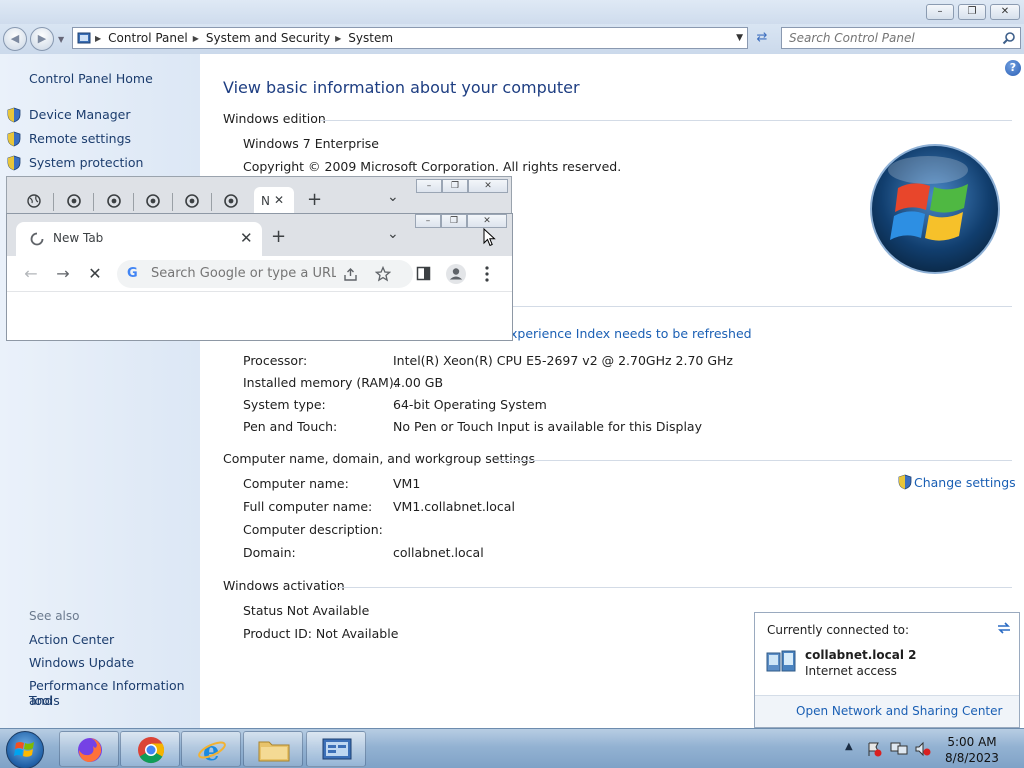 The height and width of the screenshot is (768, 1024). I want to click on control-panel-app-icon, so click(337, 749).